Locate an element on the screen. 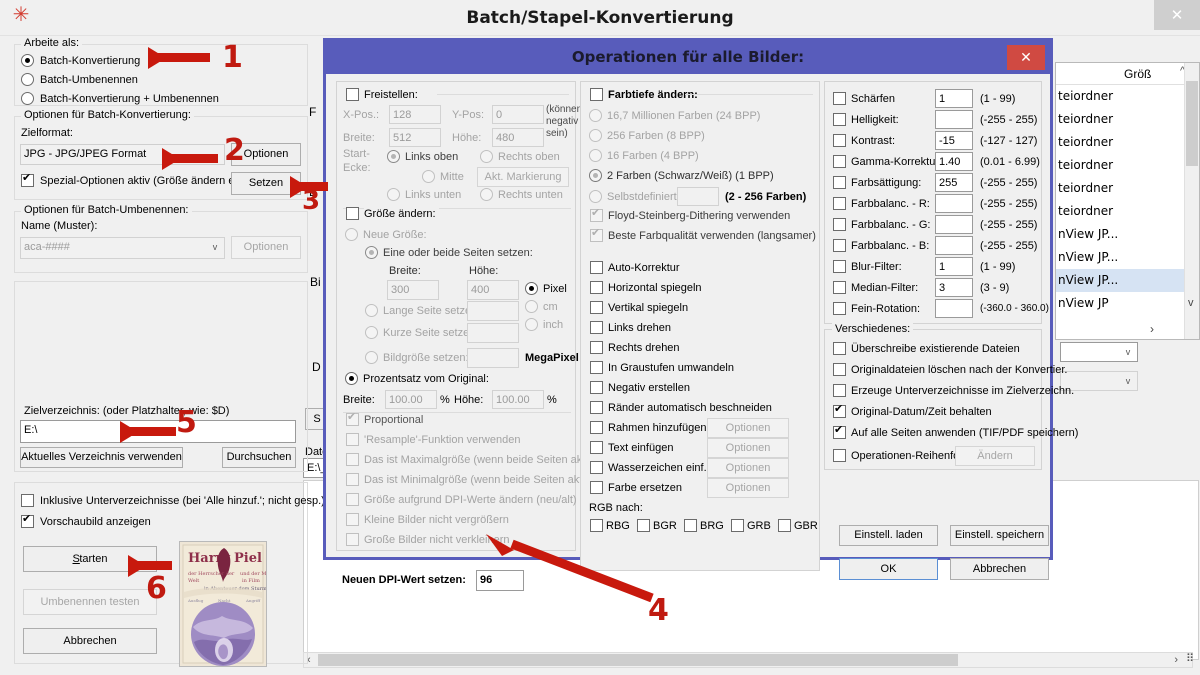  checkbox-dpi-groesse is located at coordinates (352, 499).